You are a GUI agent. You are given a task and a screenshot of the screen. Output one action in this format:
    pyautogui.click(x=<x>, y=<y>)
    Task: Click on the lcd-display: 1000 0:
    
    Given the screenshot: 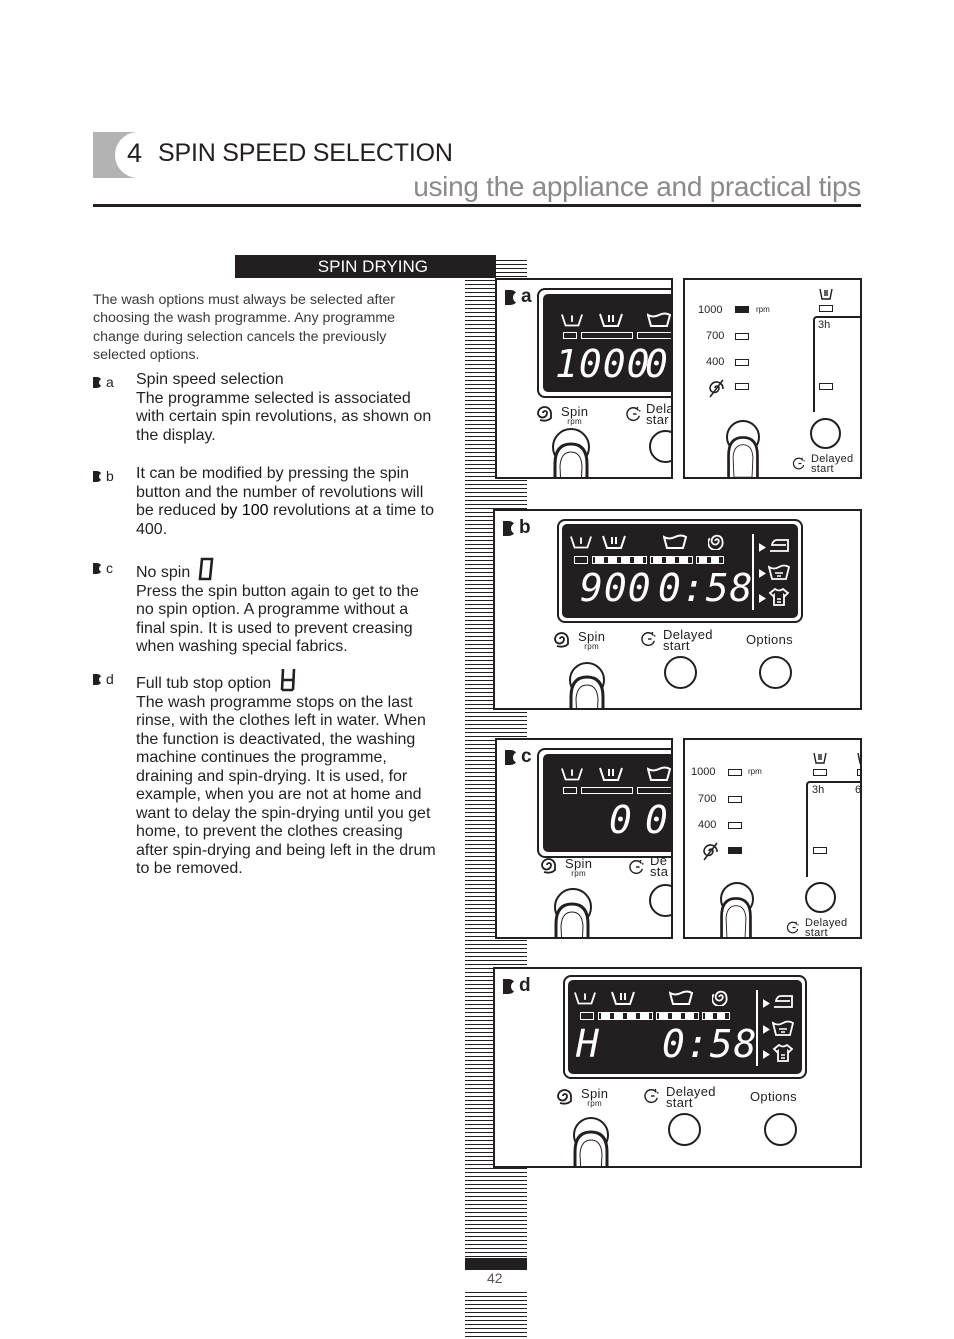 What is the action you would take?
    pyautogui.click(x=607, y=343)
    